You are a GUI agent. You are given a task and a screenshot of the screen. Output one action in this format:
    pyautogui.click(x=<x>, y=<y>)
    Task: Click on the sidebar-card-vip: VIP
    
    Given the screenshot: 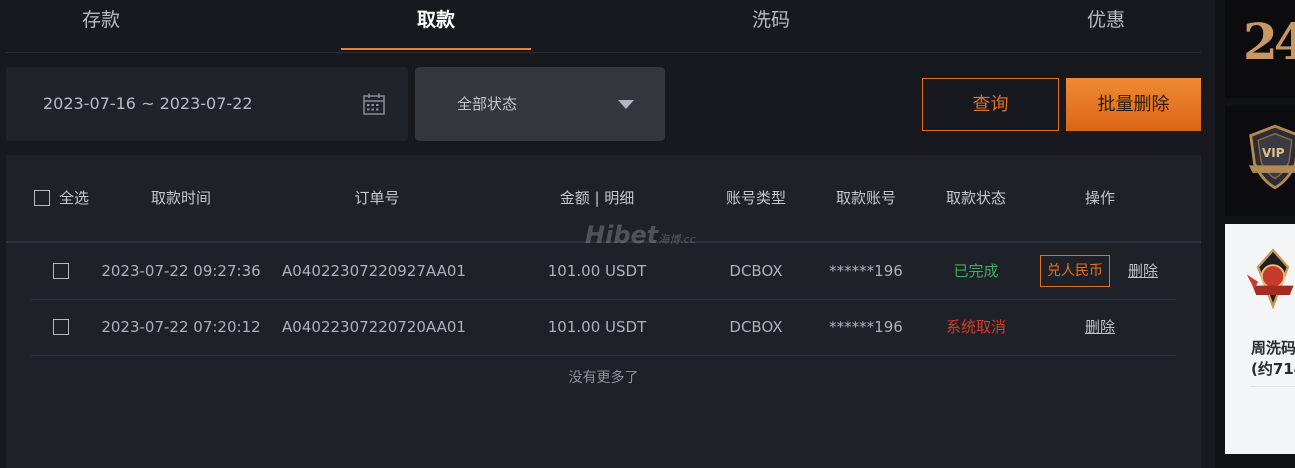 What is the action you would take?
    pyautogui.click(x=1260, y=161)
    